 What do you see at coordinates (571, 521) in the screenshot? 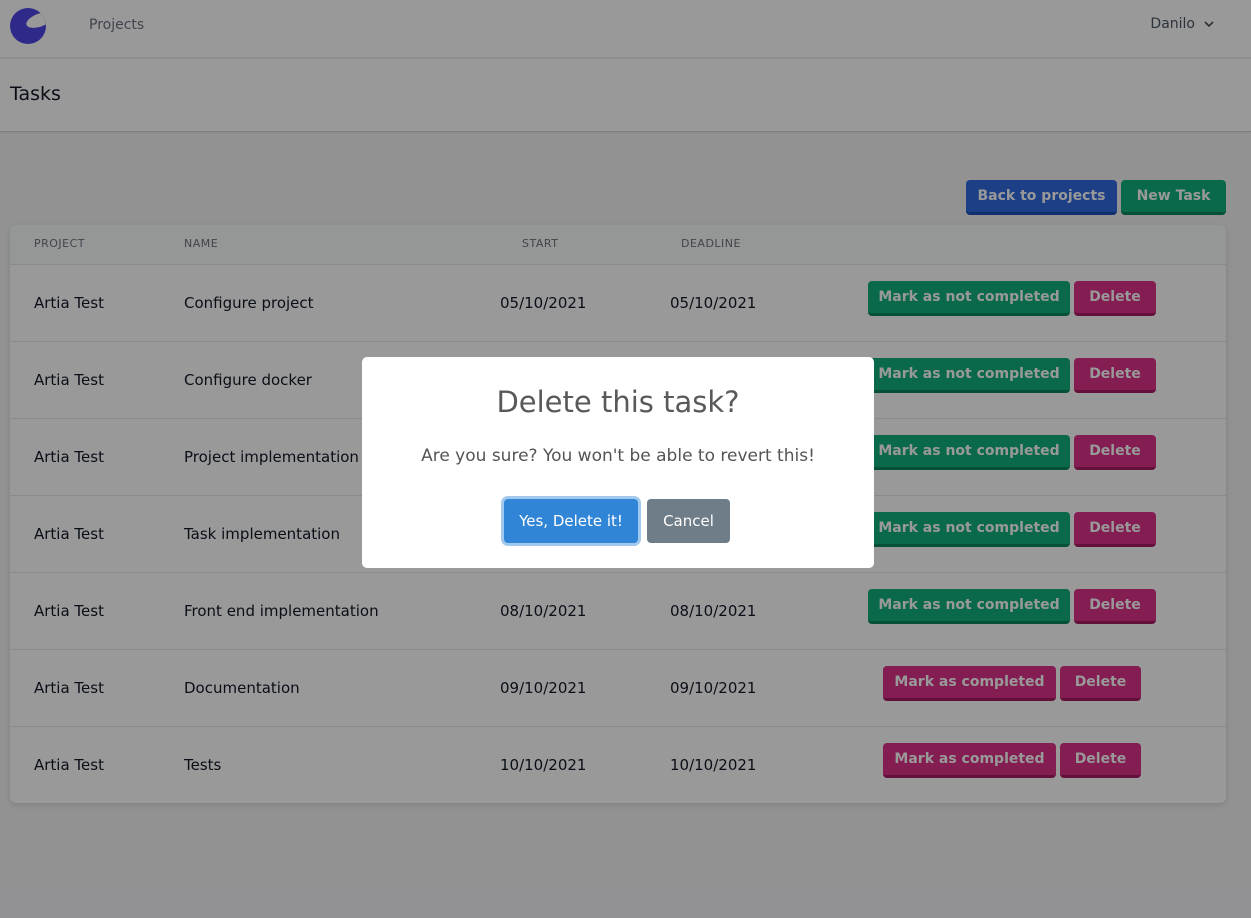
I see `confirm-delete-button: Yes, Delete it!` at bounding box center [571, 521].